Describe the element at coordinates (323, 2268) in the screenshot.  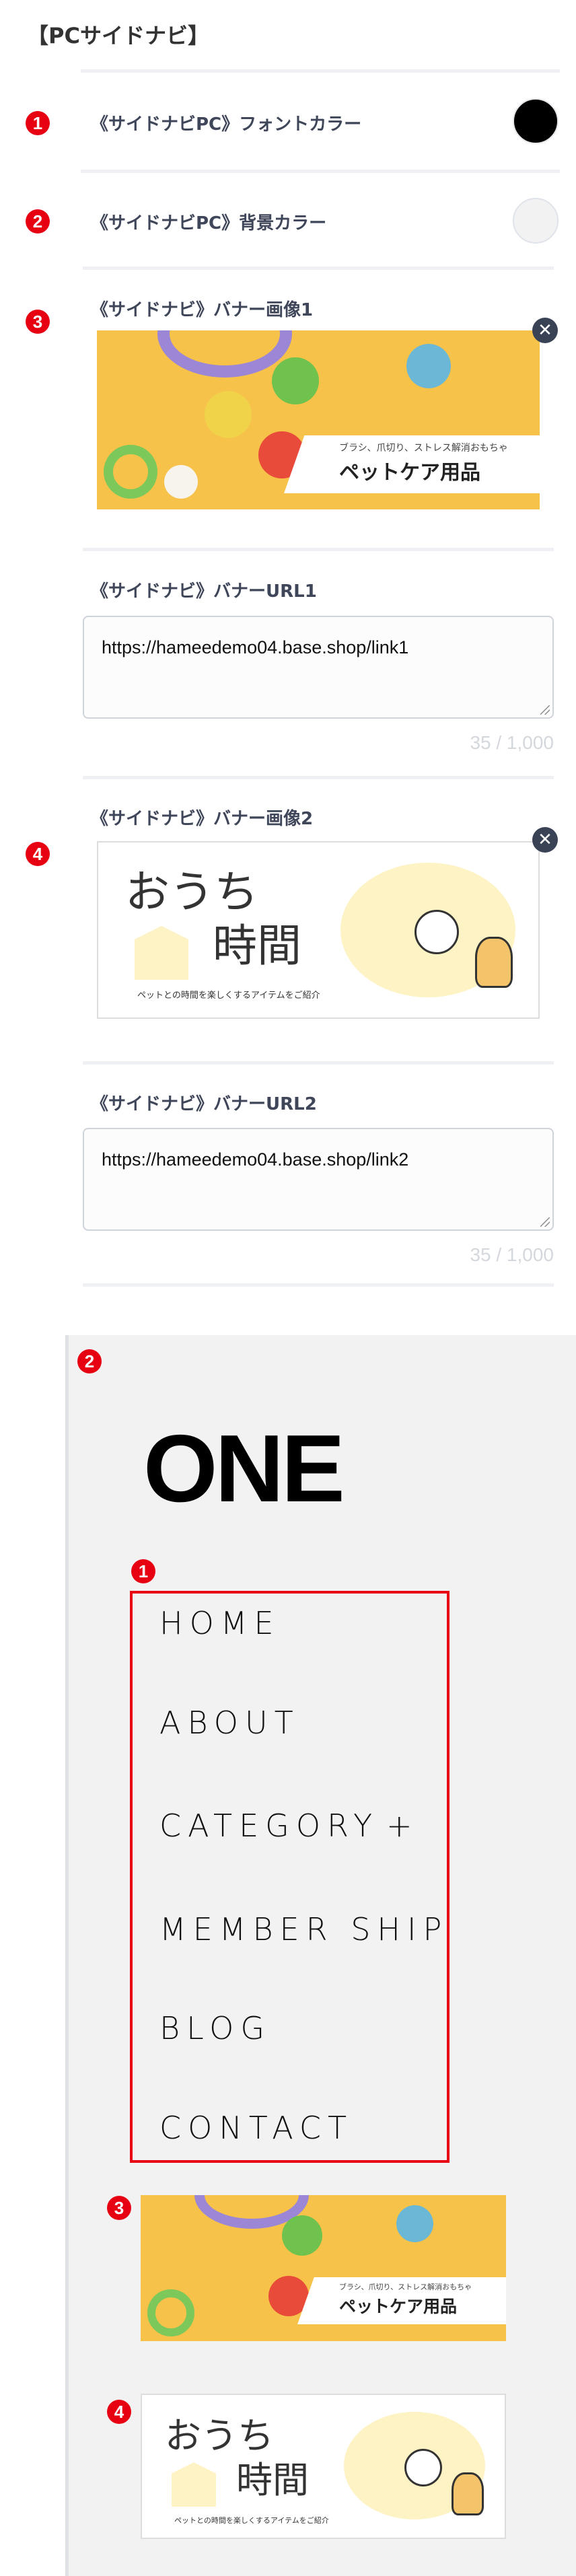
I see `preview-banner1: ブラシ、爪切り、ストレス解消おもちゃ ペットケア用品` at that location.